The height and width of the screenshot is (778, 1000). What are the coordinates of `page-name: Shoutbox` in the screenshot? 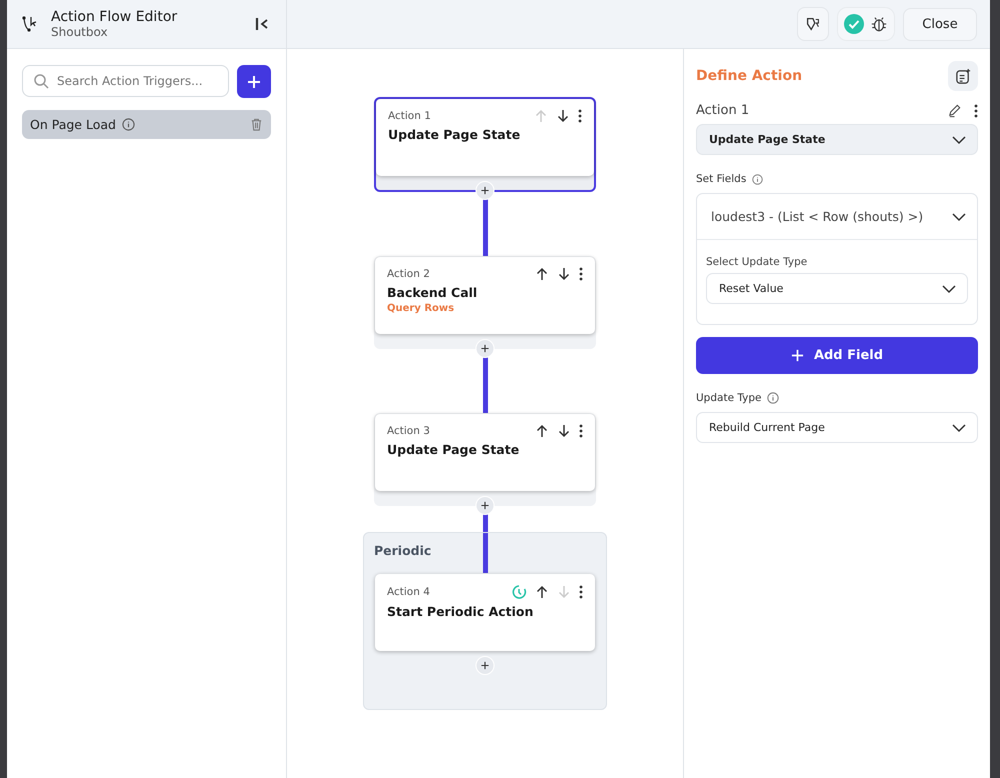 It's located at (80, 32).